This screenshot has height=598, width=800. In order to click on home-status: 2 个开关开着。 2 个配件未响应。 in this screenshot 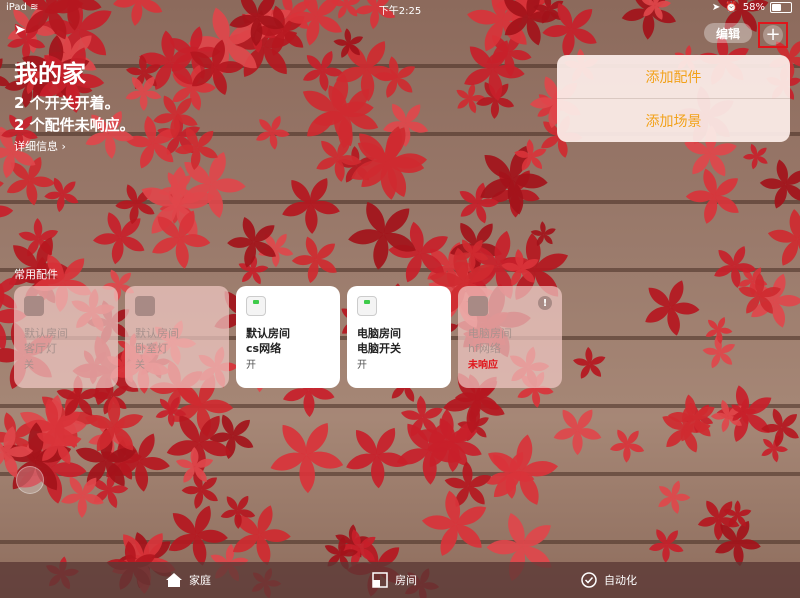, I will do `click(74, 114)`.